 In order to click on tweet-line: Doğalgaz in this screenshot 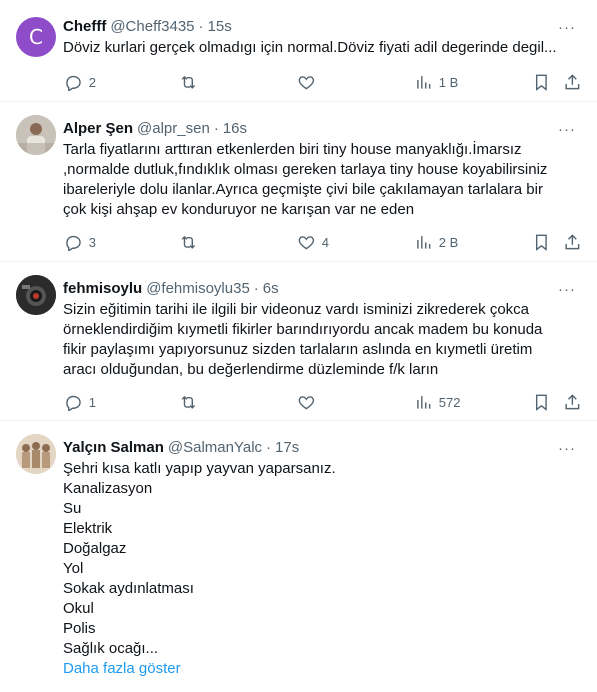, I will do `click(95, 548)`.